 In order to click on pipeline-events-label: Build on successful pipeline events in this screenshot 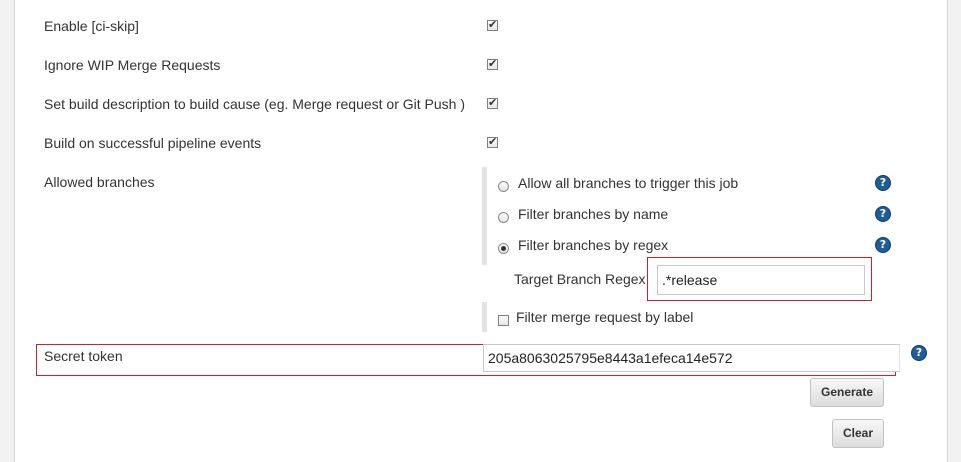, I will do `click(153, 143)`.